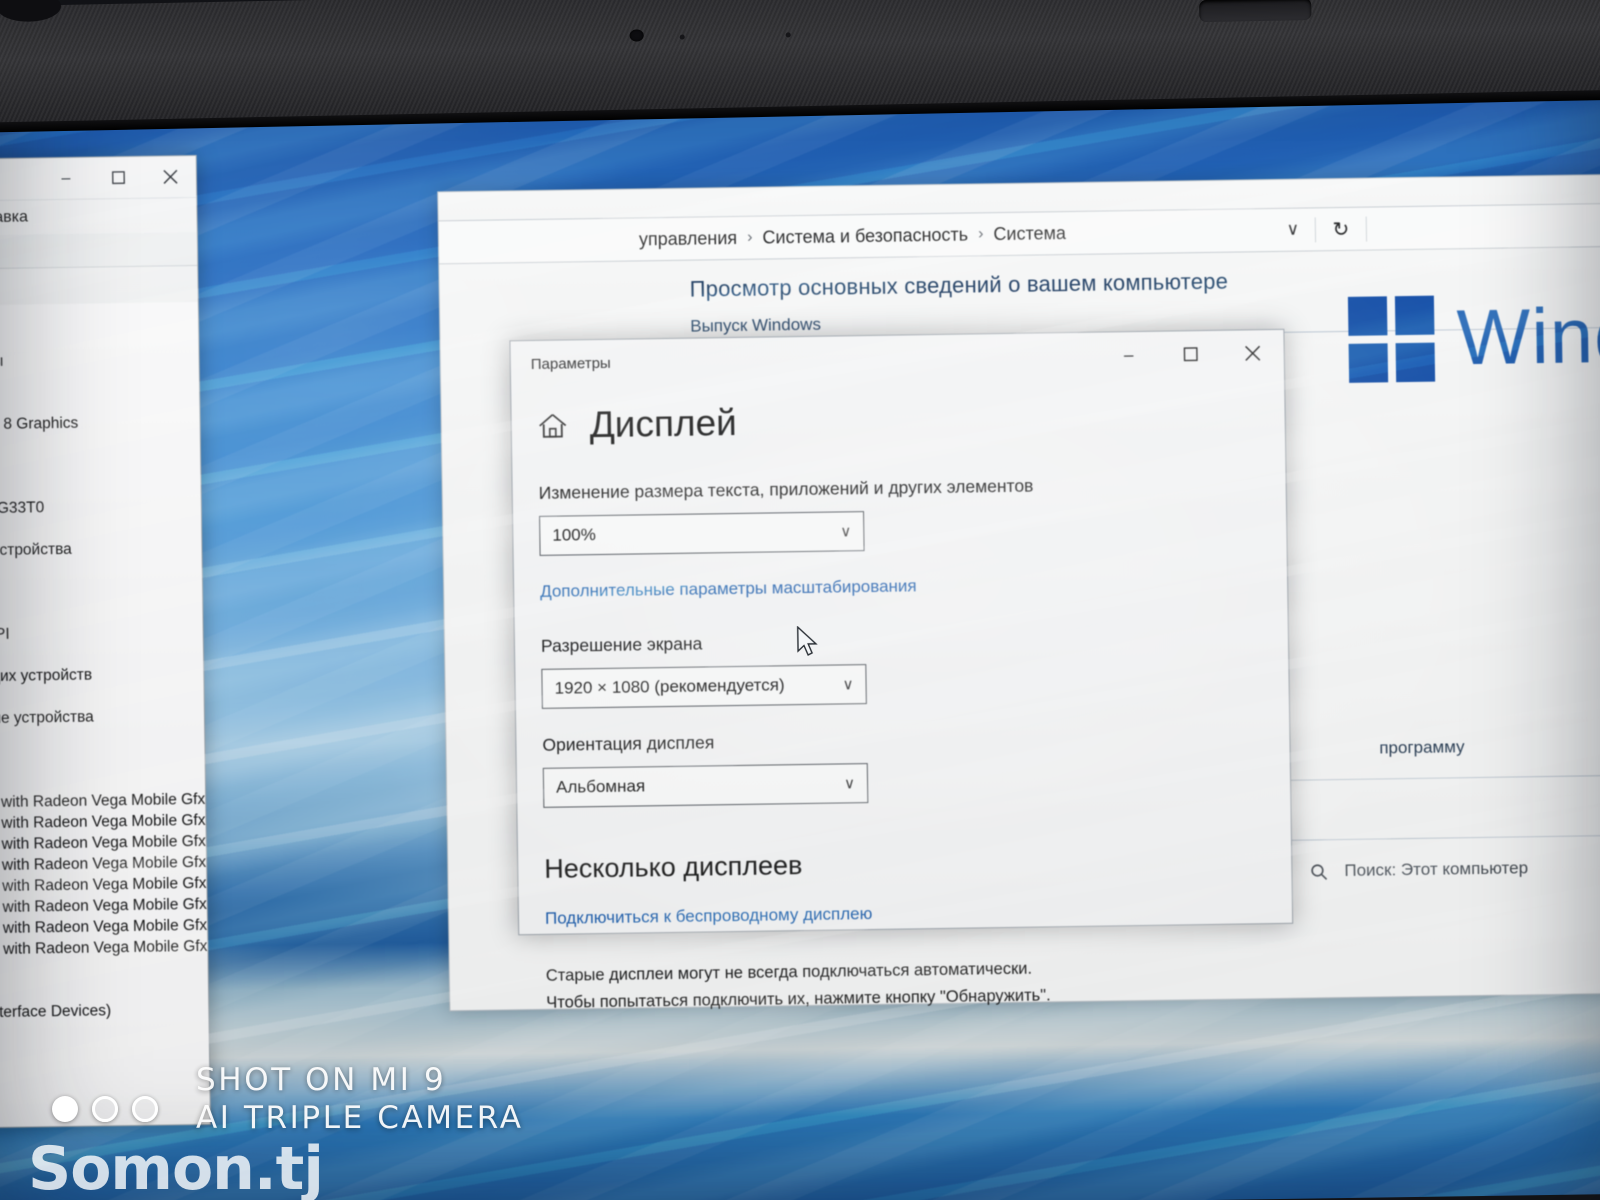 This screenshot has height=1200, width=1600. Describe the element at coordinates (705, 785) in the screenshot. I see `orientation-dropdown: Альбомная ∨` at that location.